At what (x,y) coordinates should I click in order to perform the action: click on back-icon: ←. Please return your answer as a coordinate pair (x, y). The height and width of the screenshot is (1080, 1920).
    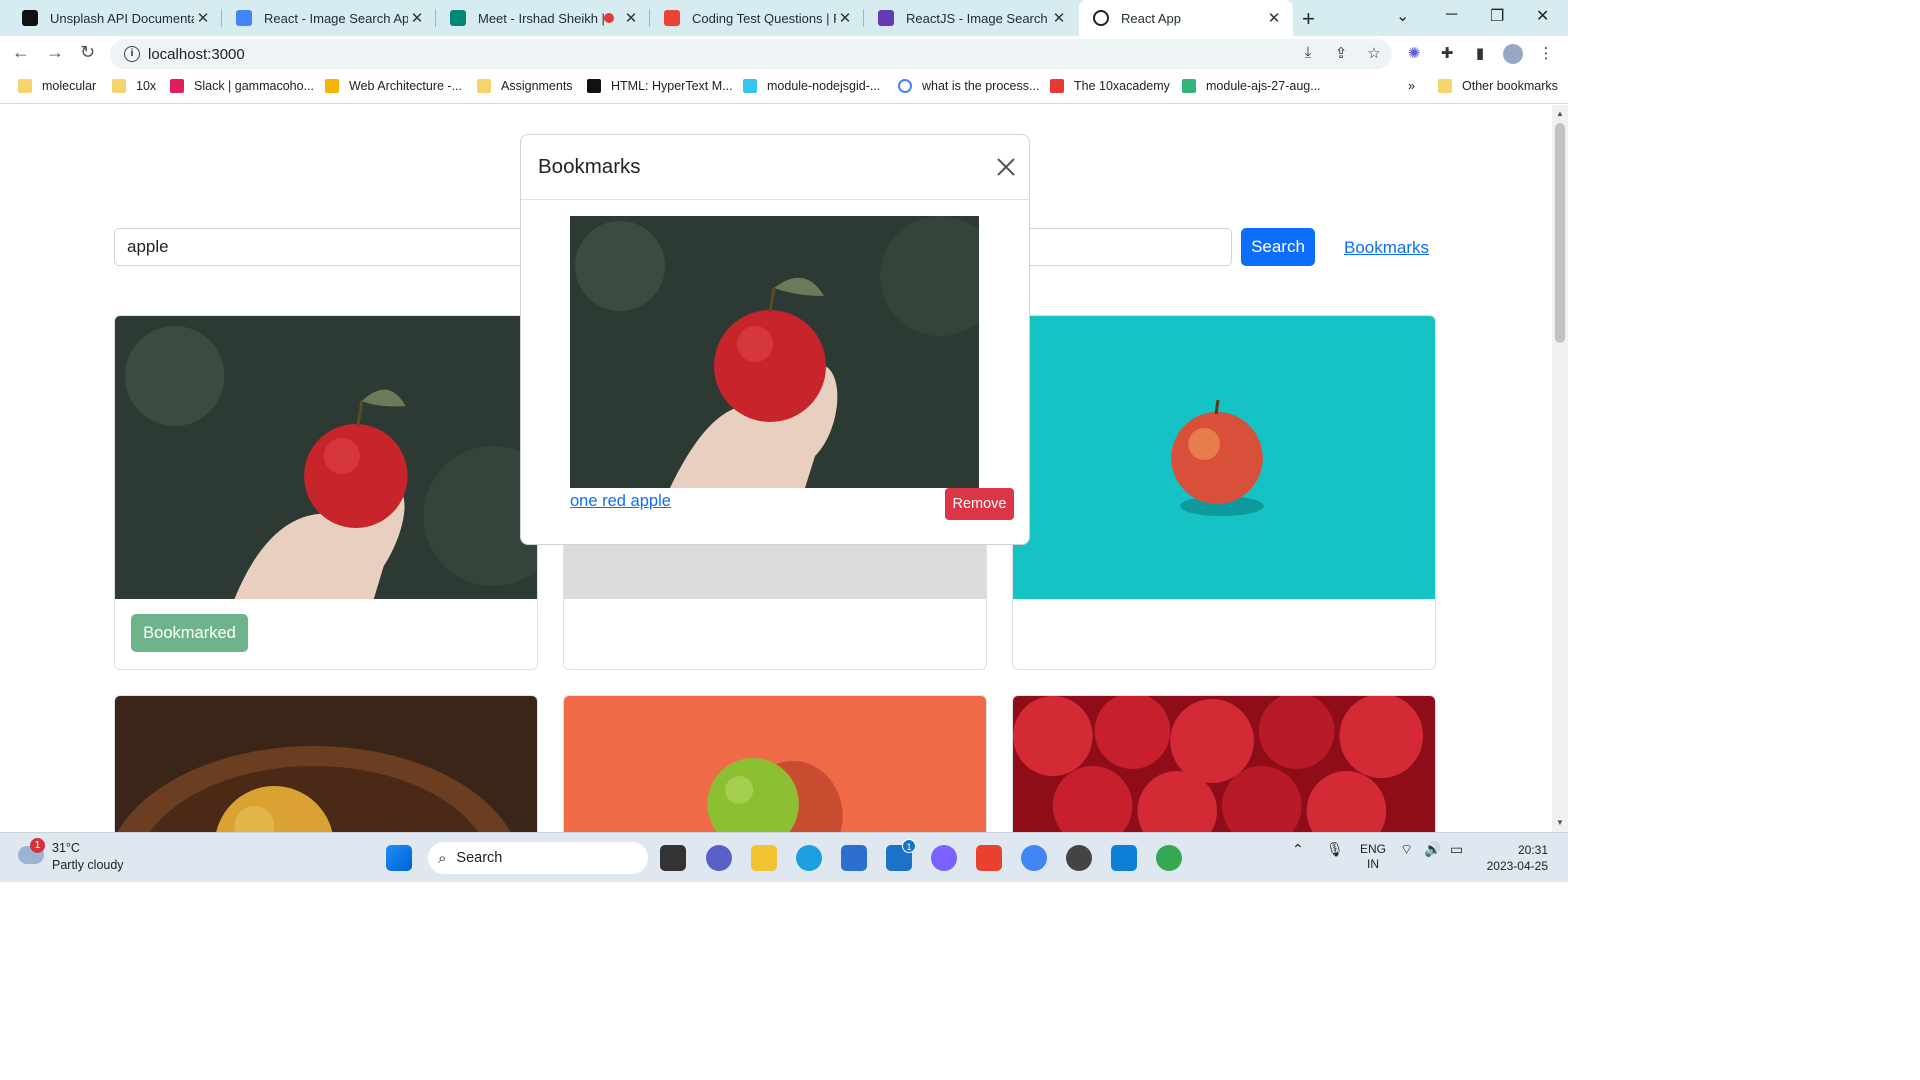
    Looking at the image, I should click on (21, 52).